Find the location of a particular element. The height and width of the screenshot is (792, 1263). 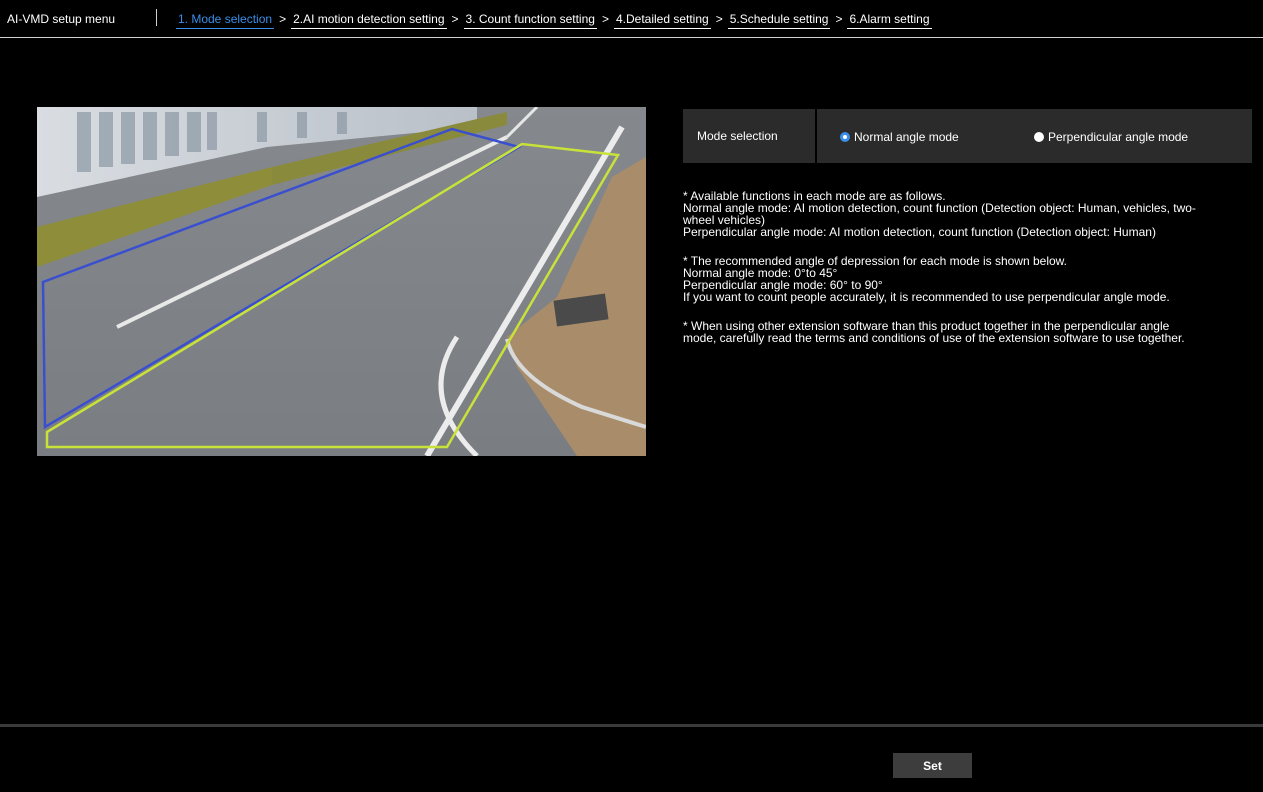

footer-divider is located at coordinates (631, 725).